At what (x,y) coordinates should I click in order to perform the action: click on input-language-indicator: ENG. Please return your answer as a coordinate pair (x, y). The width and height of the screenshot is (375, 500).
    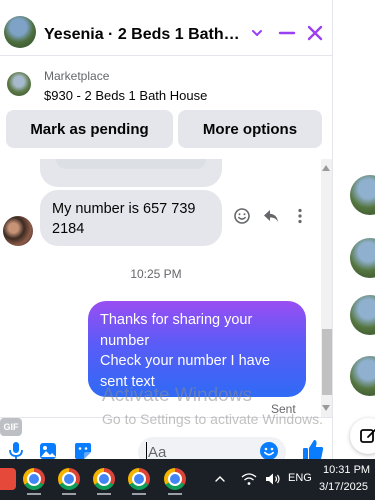
    Looking at the image, I should click on (300, 478).